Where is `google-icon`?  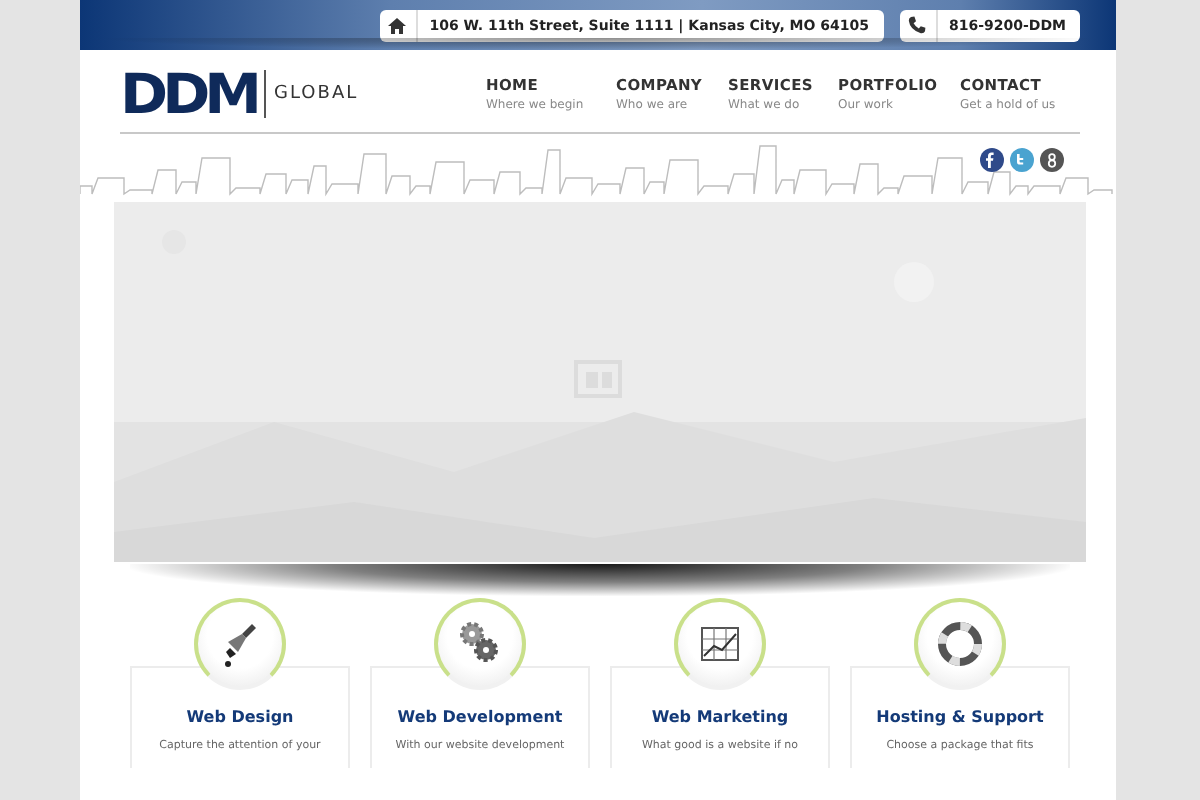 google-icon is located at coordinates (1052, 160).